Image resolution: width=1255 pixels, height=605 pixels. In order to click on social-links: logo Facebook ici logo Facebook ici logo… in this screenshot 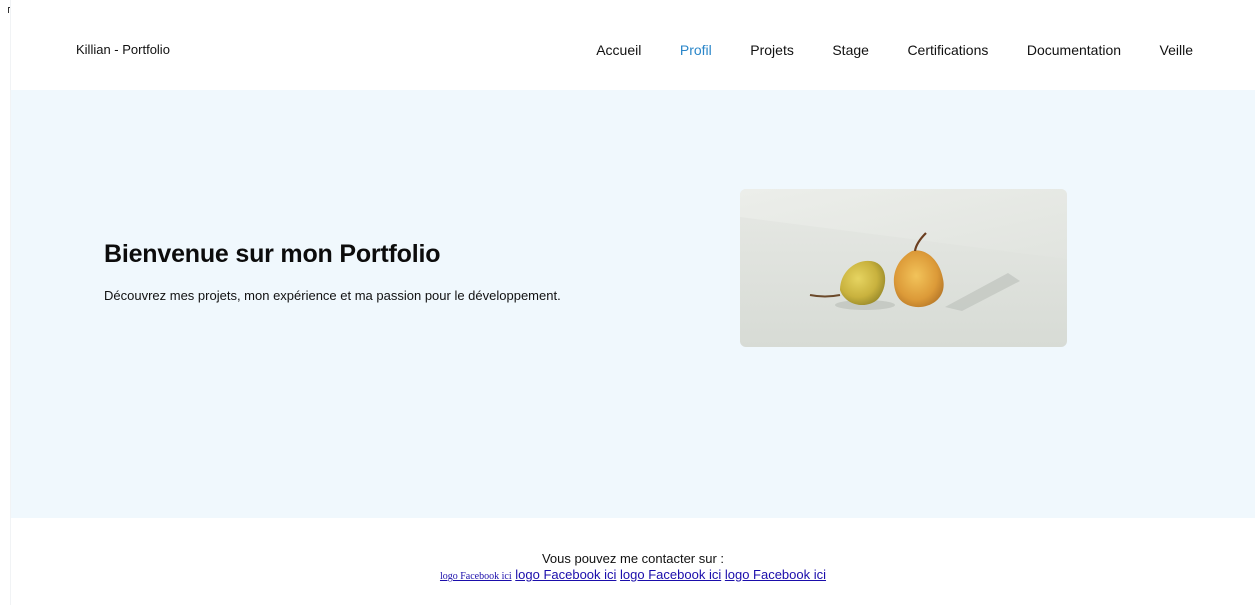, I will do `click(633, 574)`.